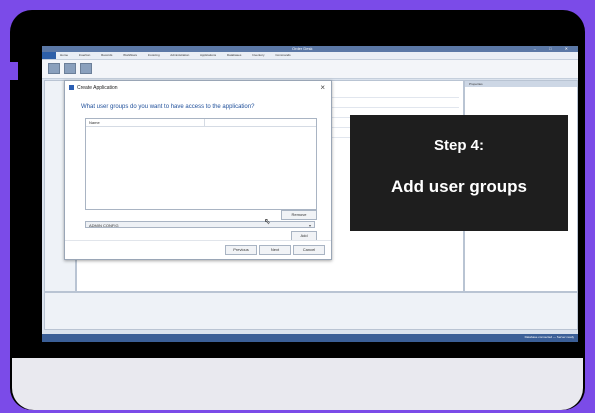  Describe the element at coordinates (309, 225) in the screenshot. I see `chevron-down-icon: ▾` at that location.